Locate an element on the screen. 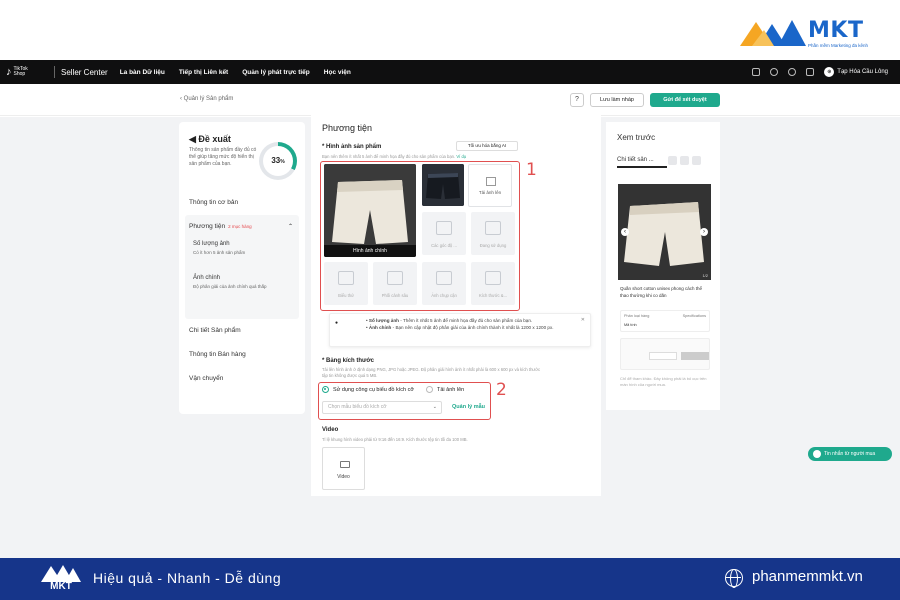 This screenshot has width=900, height=600. qty-title: Số lượng ảnh is located at coordinates (211, 244).